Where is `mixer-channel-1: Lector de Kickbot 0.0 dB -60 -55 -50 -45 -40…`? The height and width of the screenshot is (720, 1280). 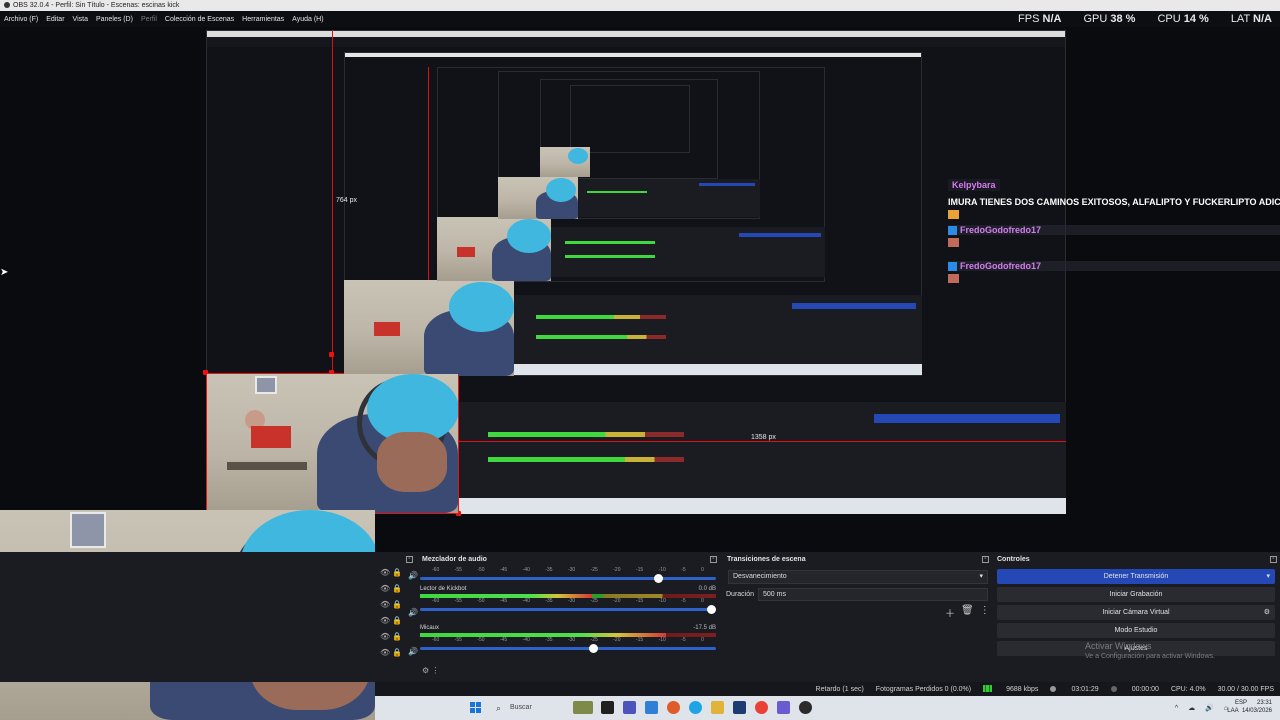 mixer-channel-1: Lector de Kickbot 0.0 dB -60 -55 -50 -45 -40… is located at coordinates (562, 601).